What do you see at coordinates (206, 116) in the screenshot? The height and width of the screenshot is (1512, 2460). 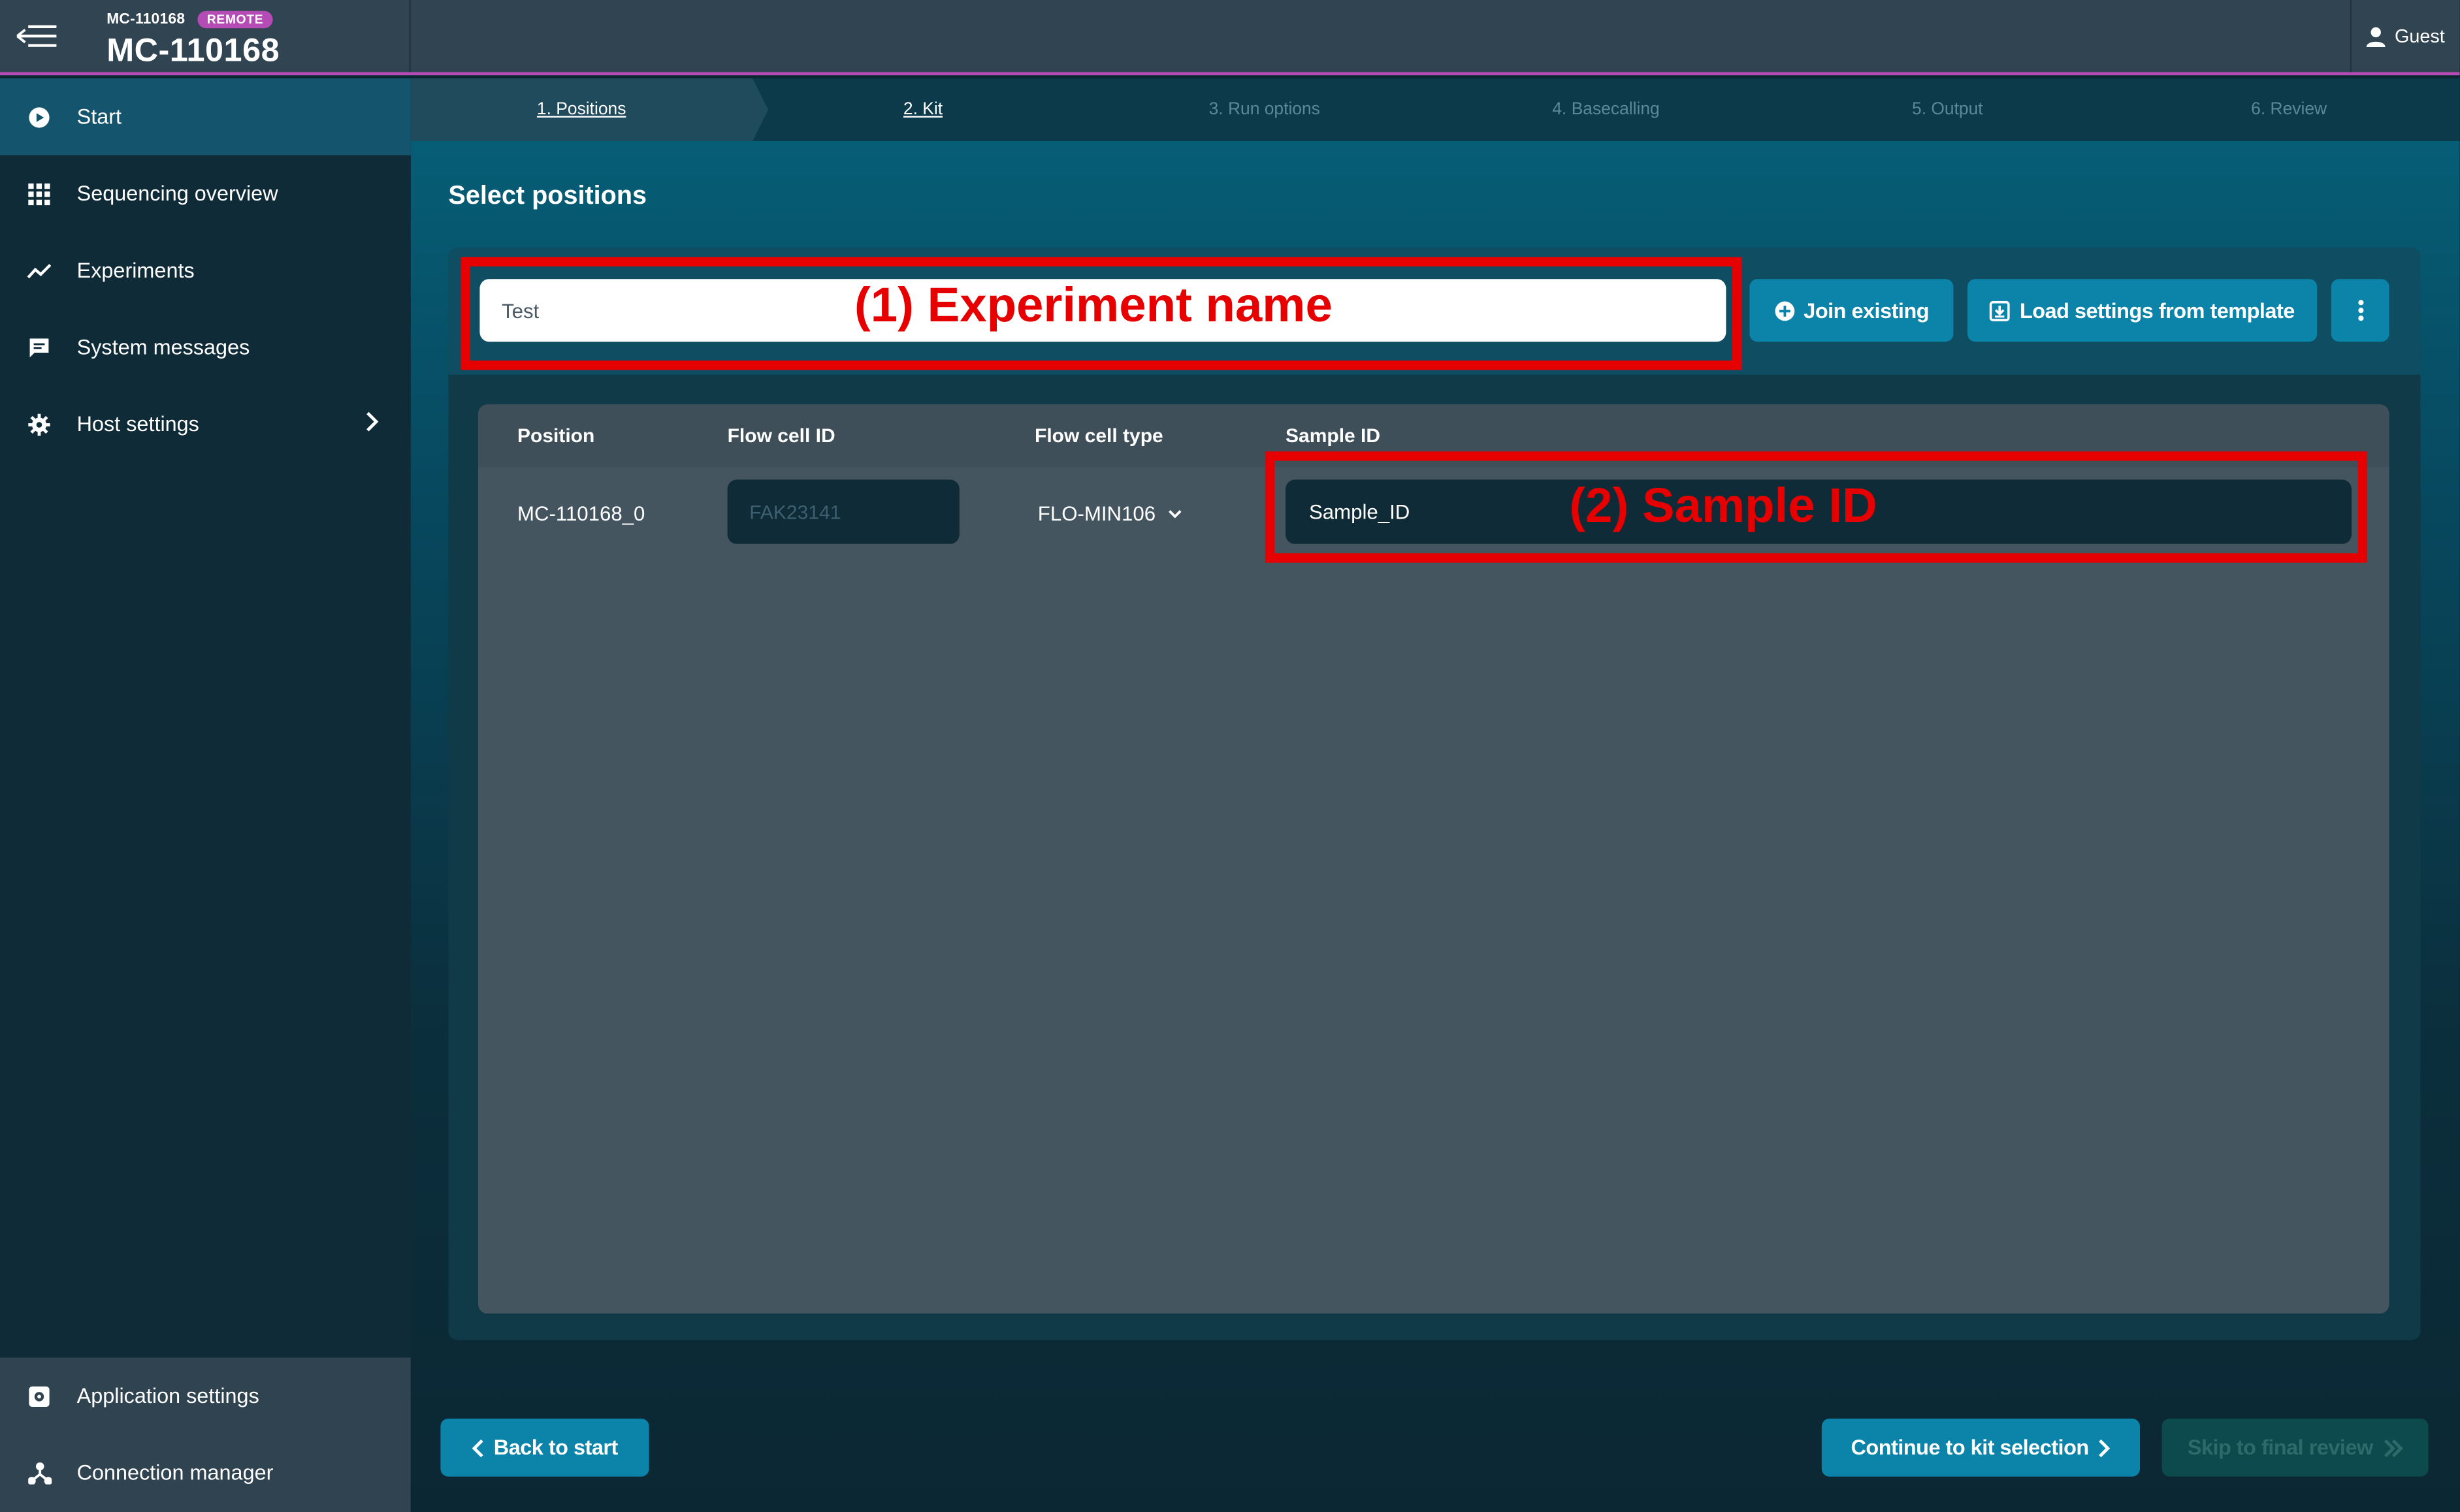 I see `sidebar-item-start: Start` at bounding box center [206, 116].